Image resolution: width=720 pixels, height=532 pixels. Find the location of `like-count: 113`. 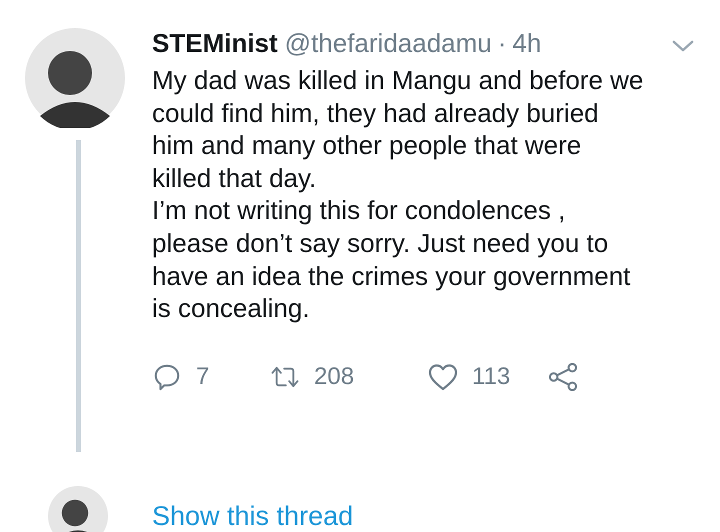

like-count: 113 is located at coordinates (491, 376).